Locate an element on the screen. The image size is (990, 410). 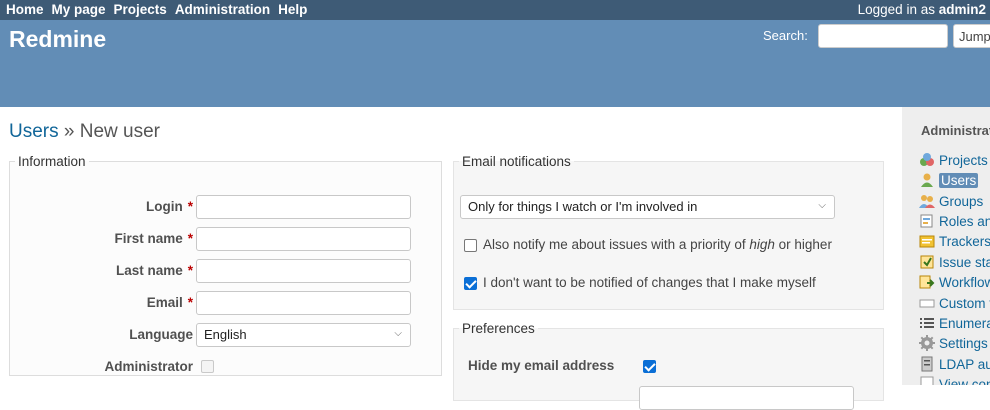
roles-icon is located at coordinates (926, 221).